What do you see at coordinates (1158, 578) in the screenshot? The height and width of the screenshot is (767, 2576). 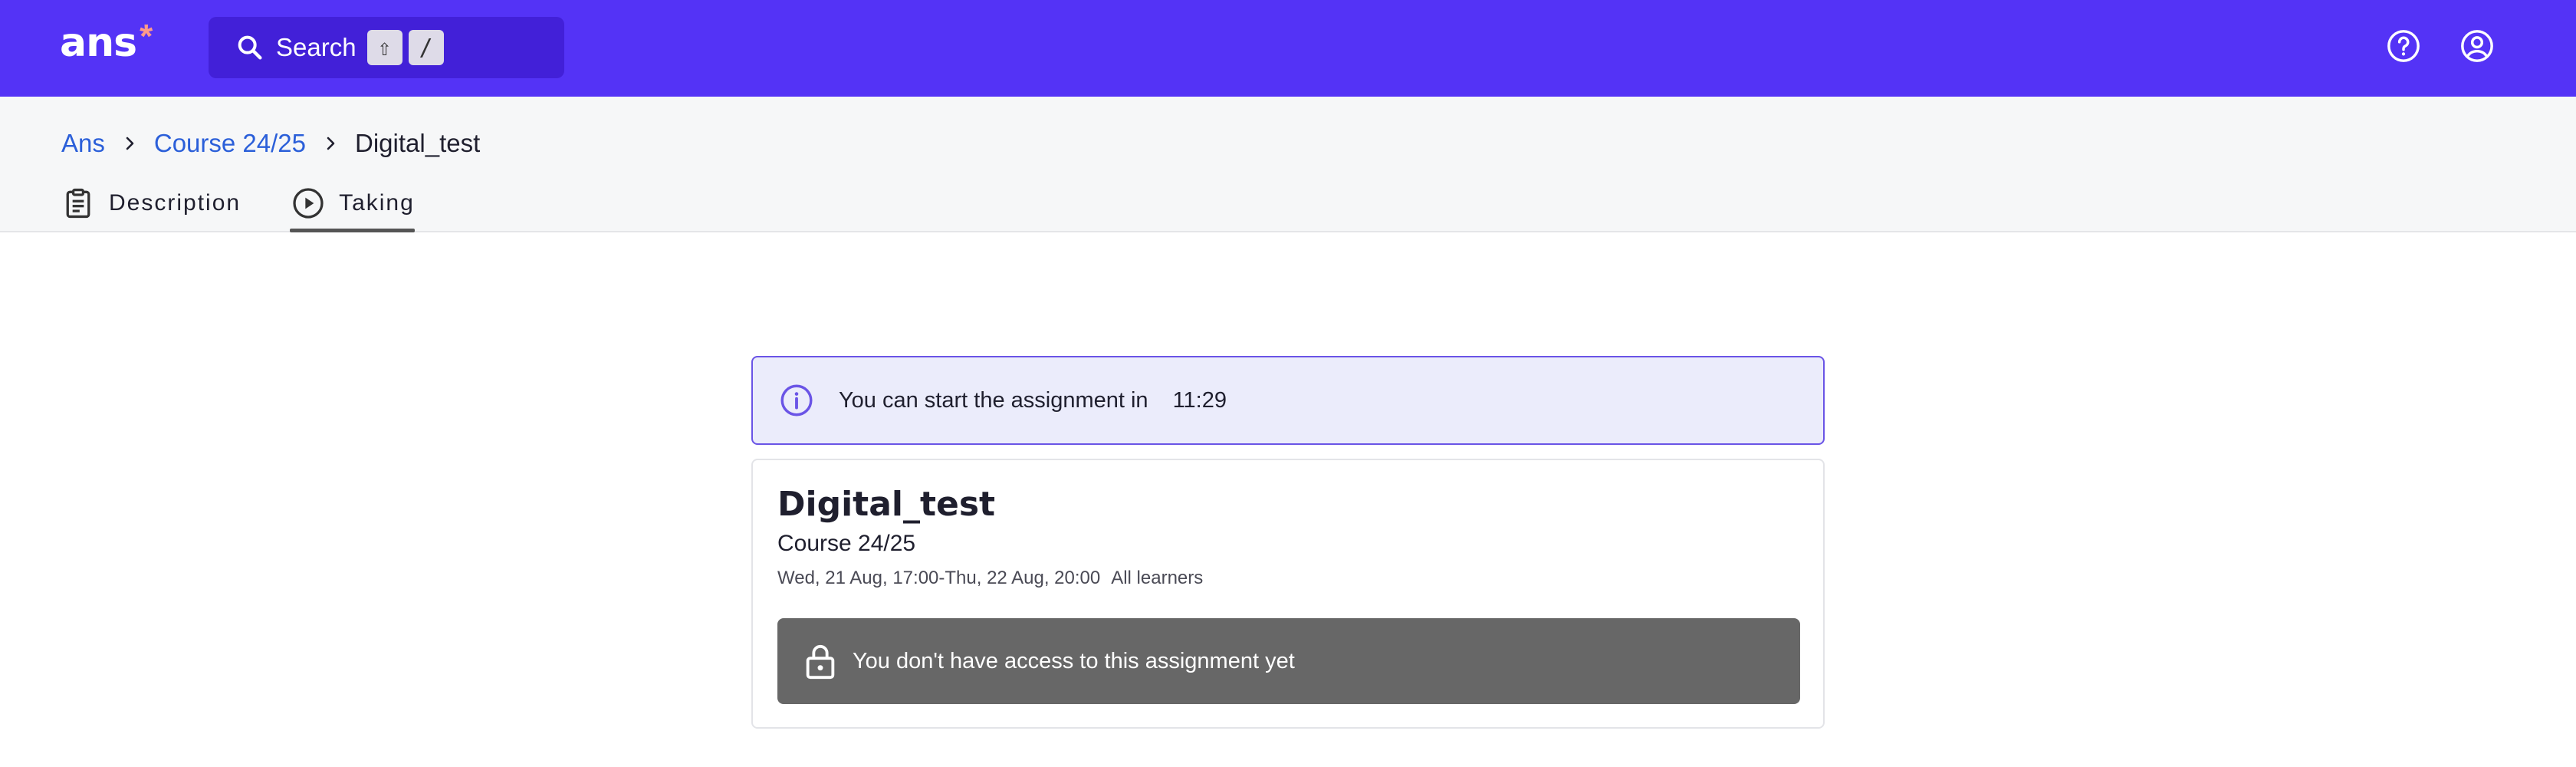 I see `assignment-audience: All learners` at bounding box center [1158, 578].